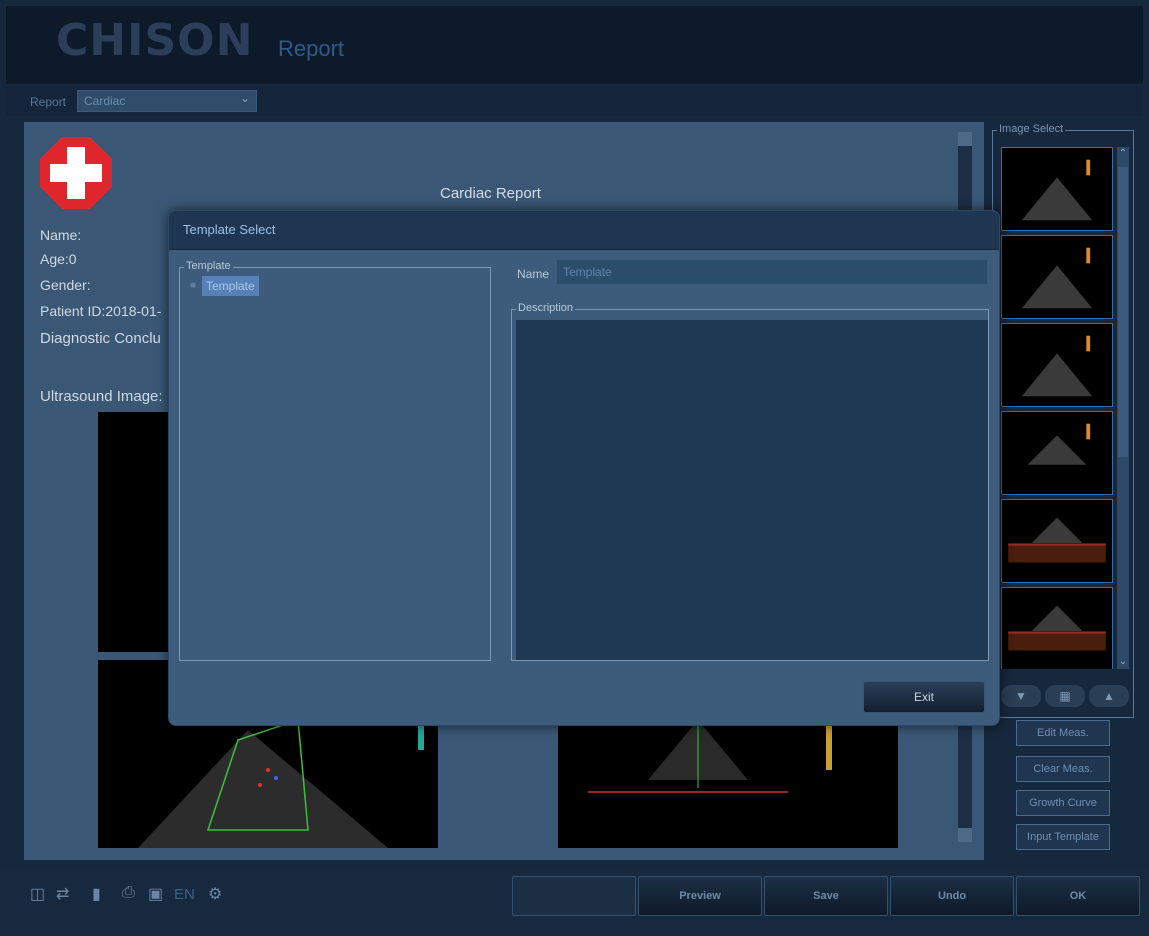  Describe the element at coordinates (490, 193) in the screenshot. I see `report-heading: Cardiac Report` at that location.